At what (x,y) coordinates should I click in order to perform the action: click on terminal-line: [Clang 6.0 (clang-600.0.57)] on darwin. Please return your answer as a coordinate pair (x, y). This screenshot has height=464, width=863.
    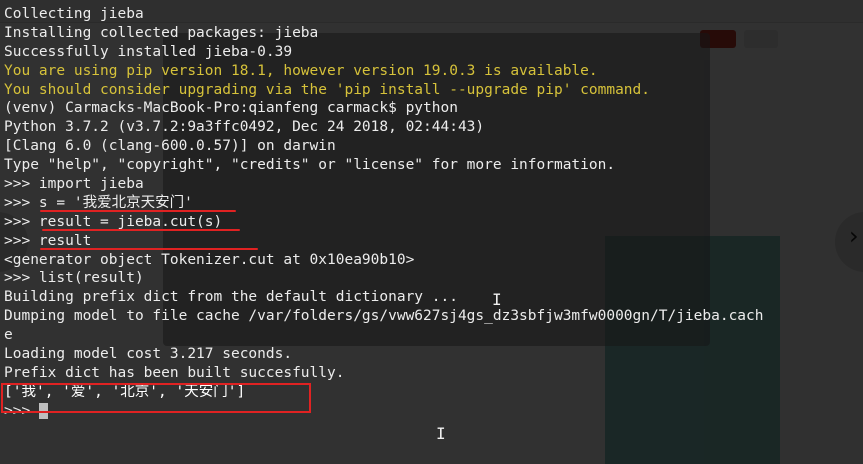
    Looking at the image, I should click on (170, 146).